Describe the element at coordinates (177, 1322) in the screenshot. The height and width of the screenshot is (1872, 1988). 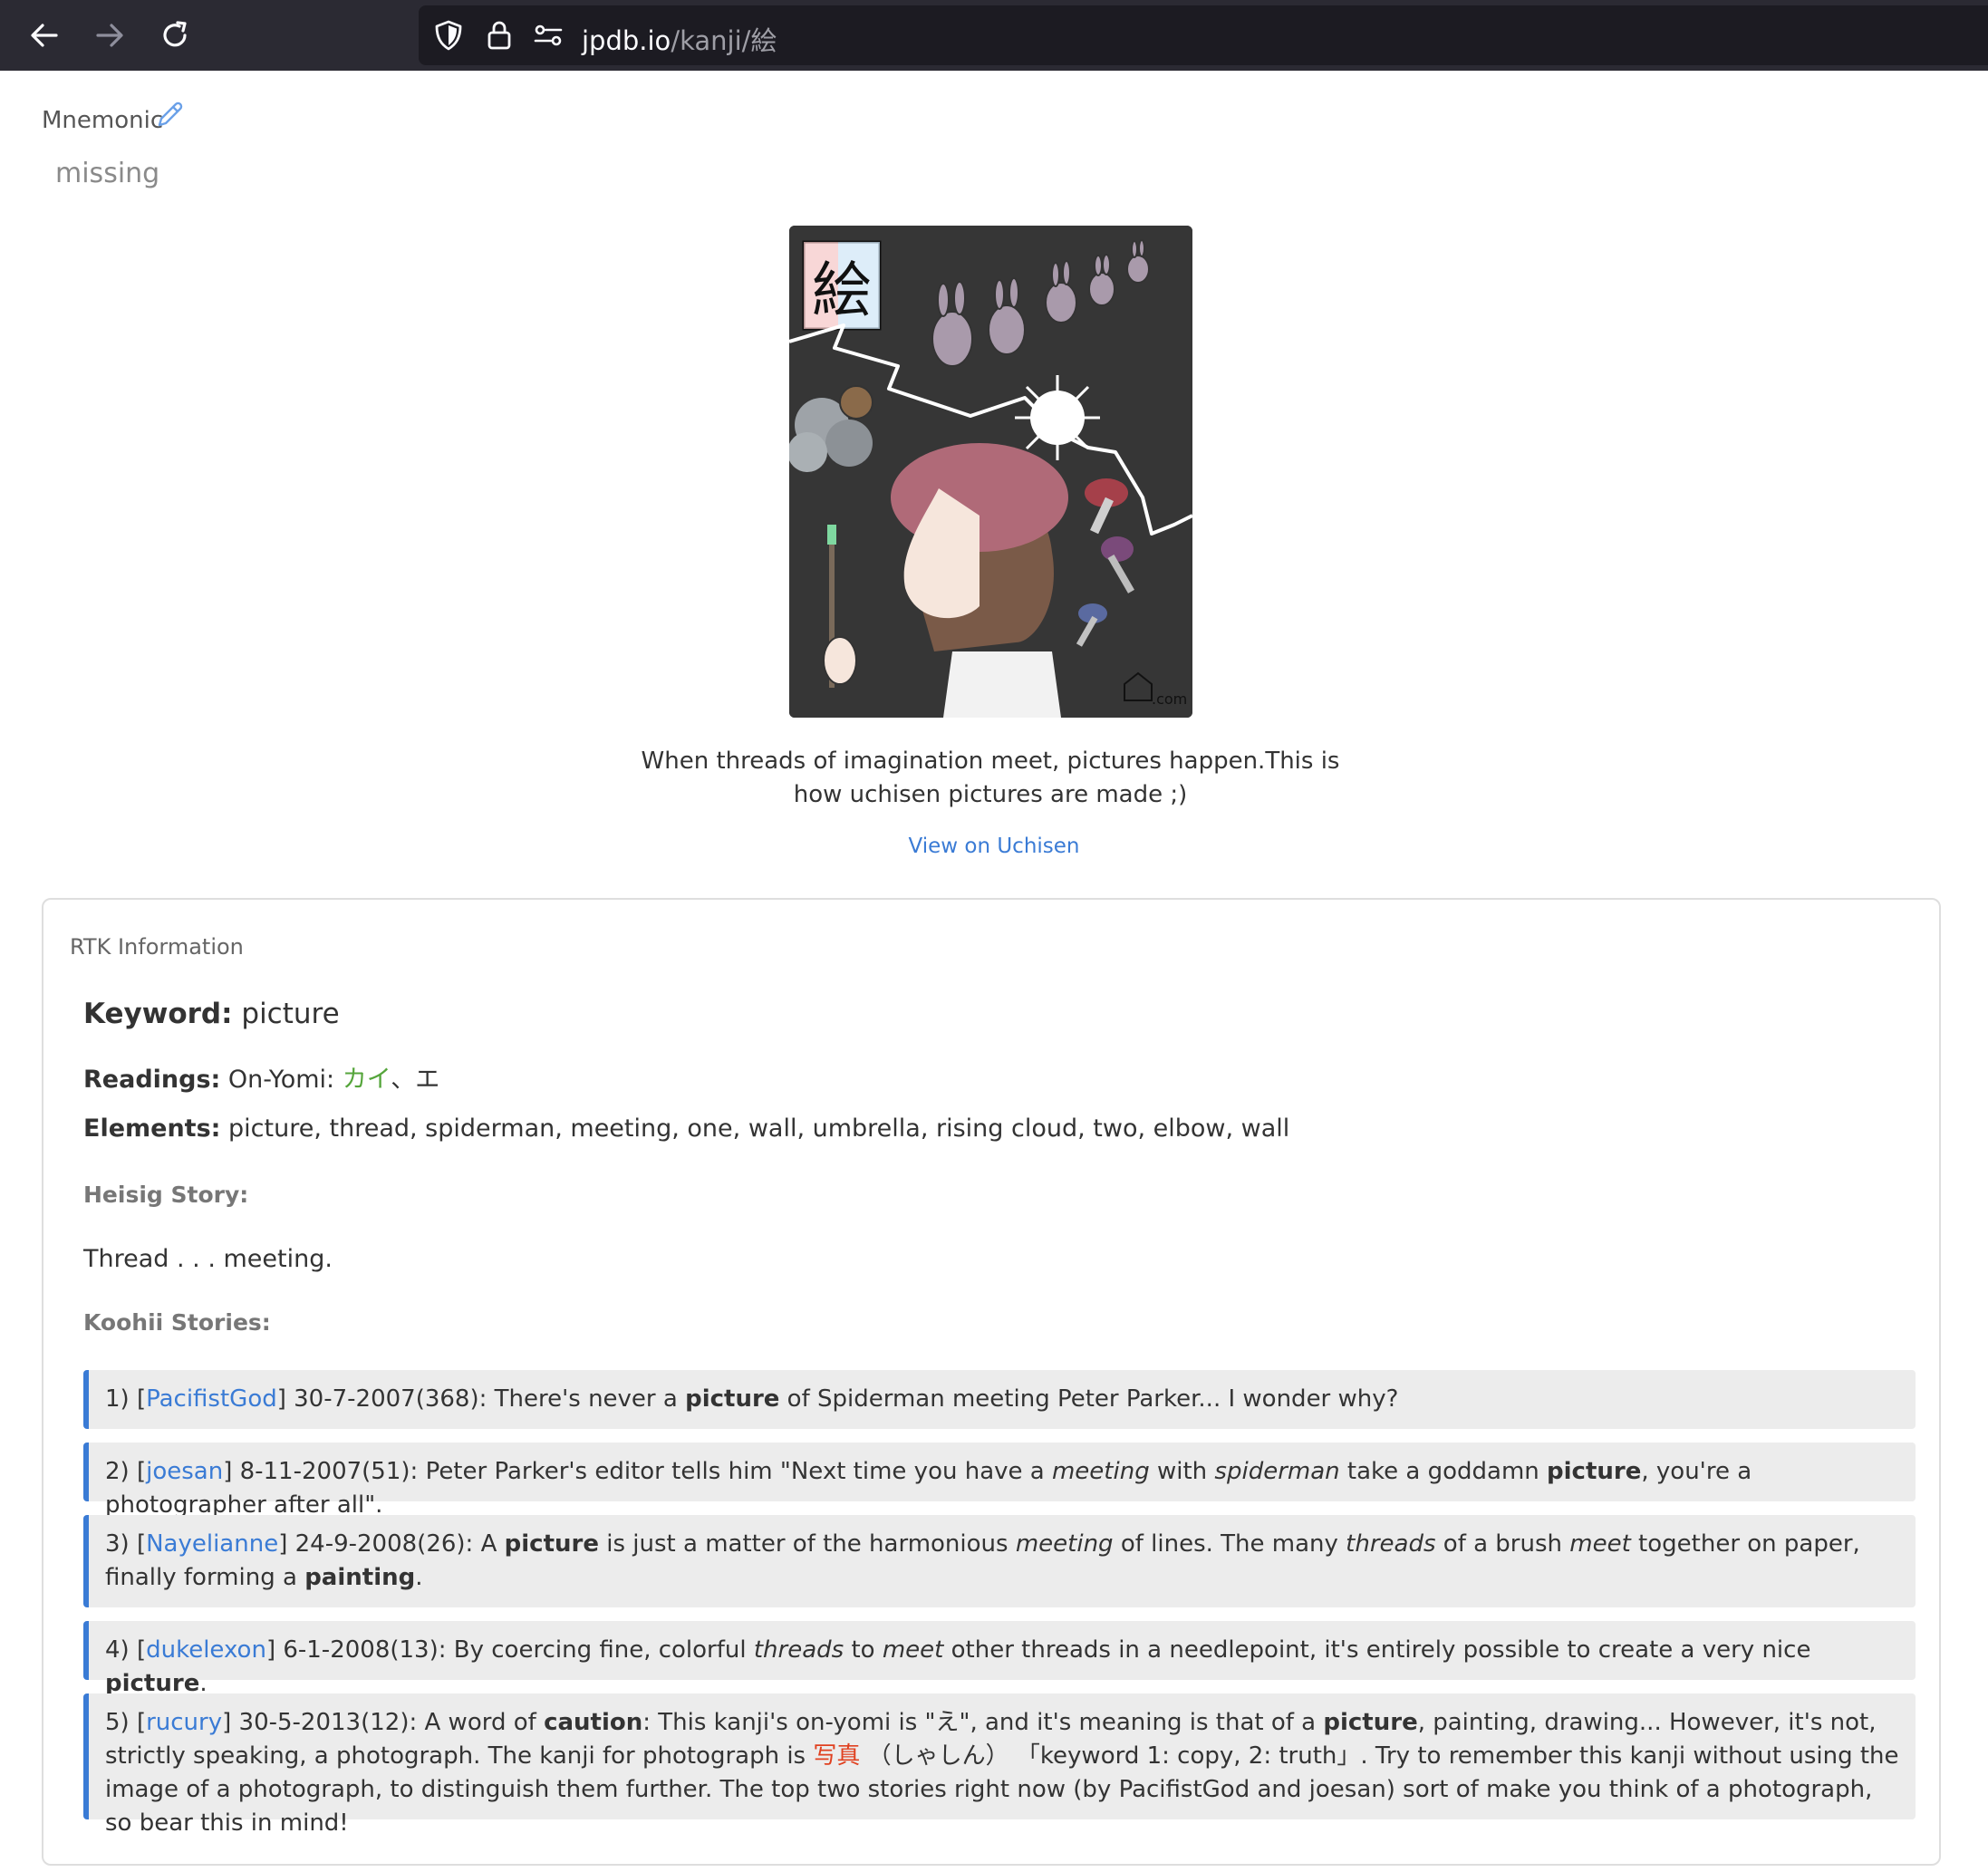
I see `koohii-stories-label: Koohii Stories:` at that location.